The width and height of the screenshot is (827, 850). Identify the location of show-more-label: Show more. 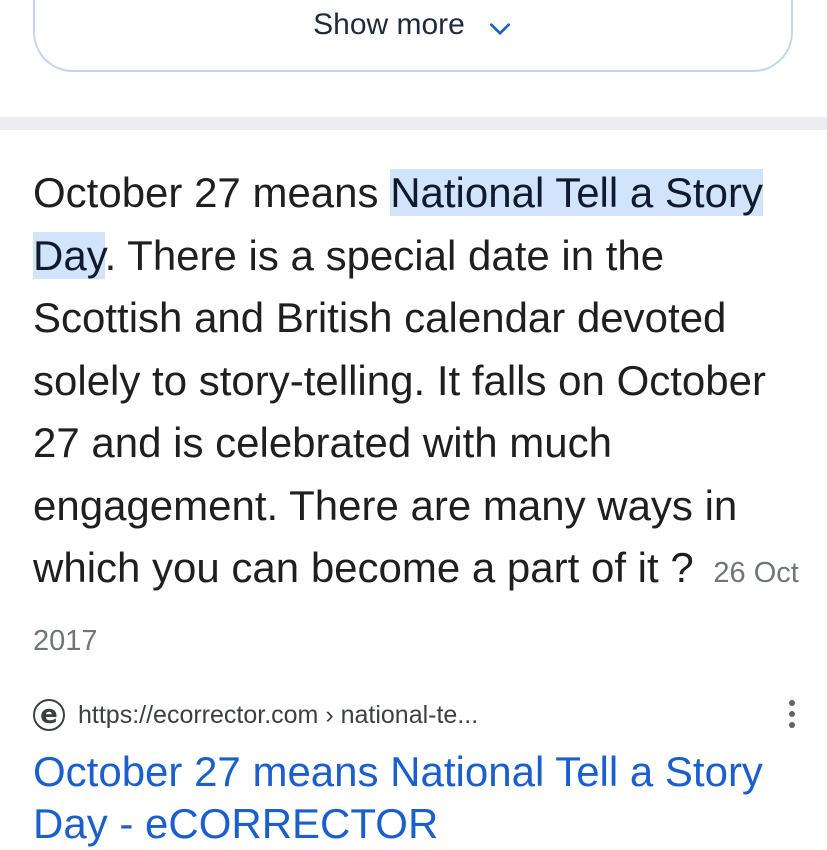
(389, 24).